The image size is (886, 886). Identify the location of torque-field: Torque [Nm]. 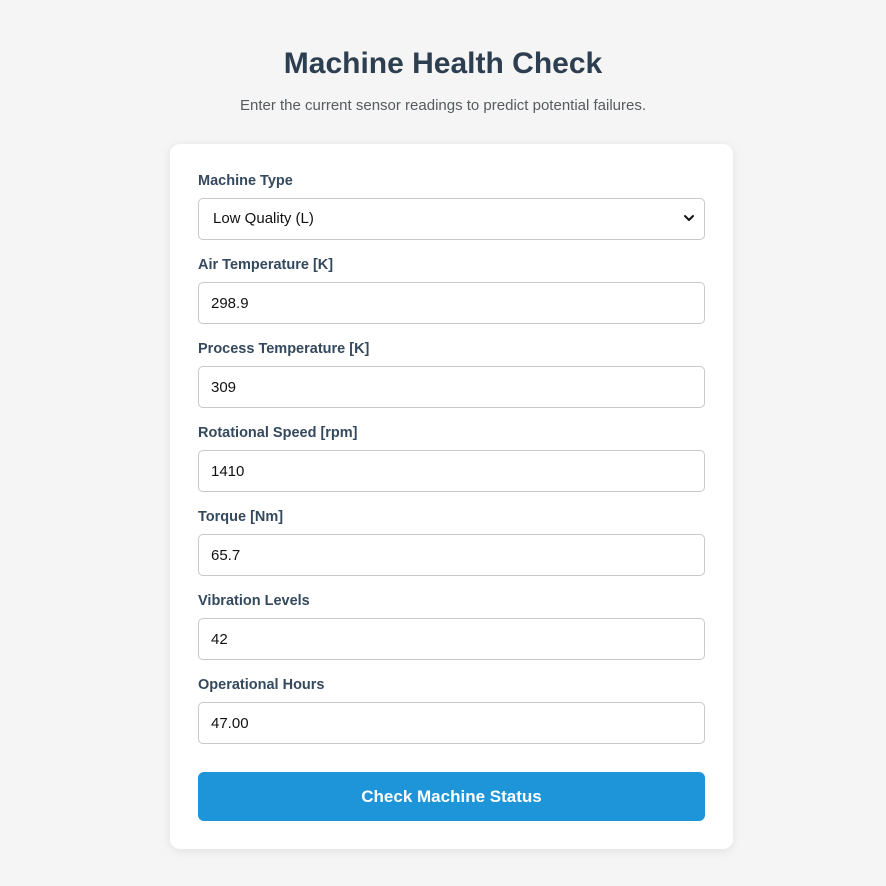
(451, 542).